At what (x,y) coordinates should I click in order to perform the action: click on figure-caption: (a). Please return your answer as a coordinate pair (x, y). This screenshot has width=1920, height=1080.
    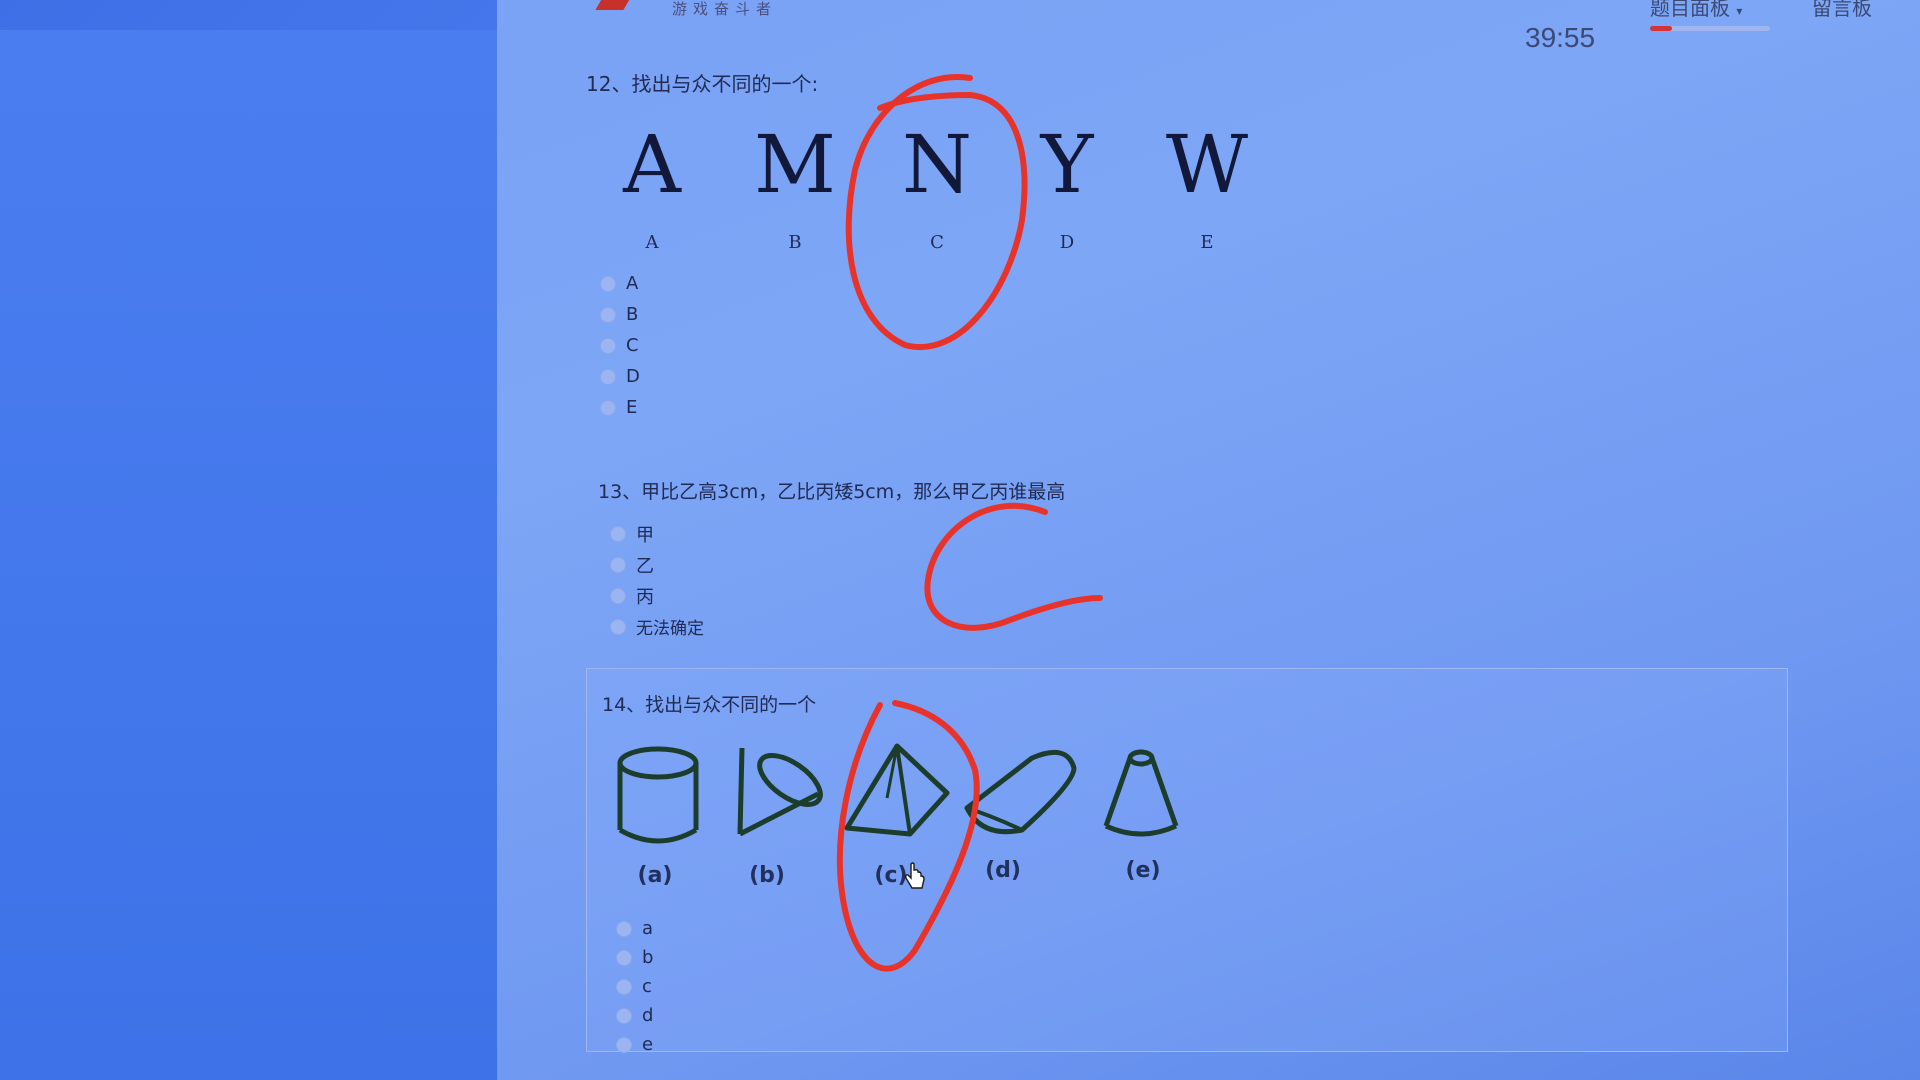
    Looking at the image, I should click on (655, 875).